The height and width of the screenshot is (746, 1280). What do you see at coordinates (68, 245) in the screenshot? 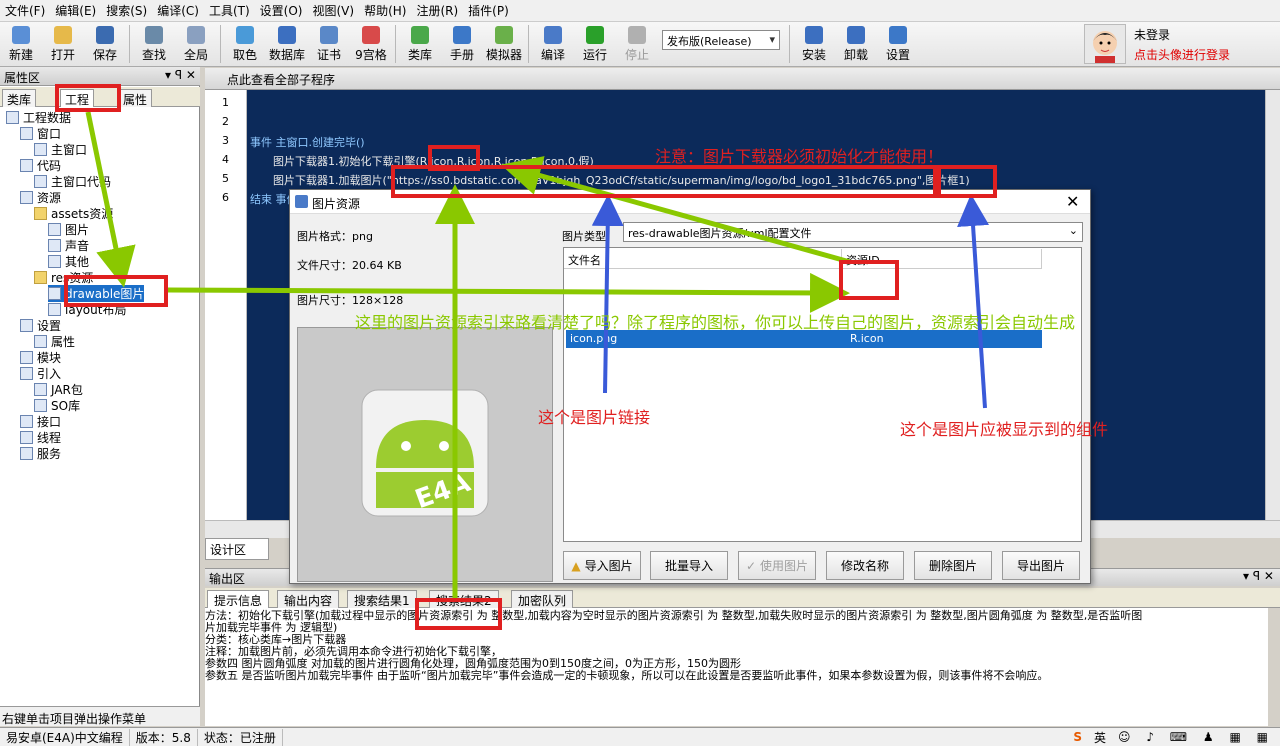
I see `tree-item: 声音` at bounding box center [68, 245].